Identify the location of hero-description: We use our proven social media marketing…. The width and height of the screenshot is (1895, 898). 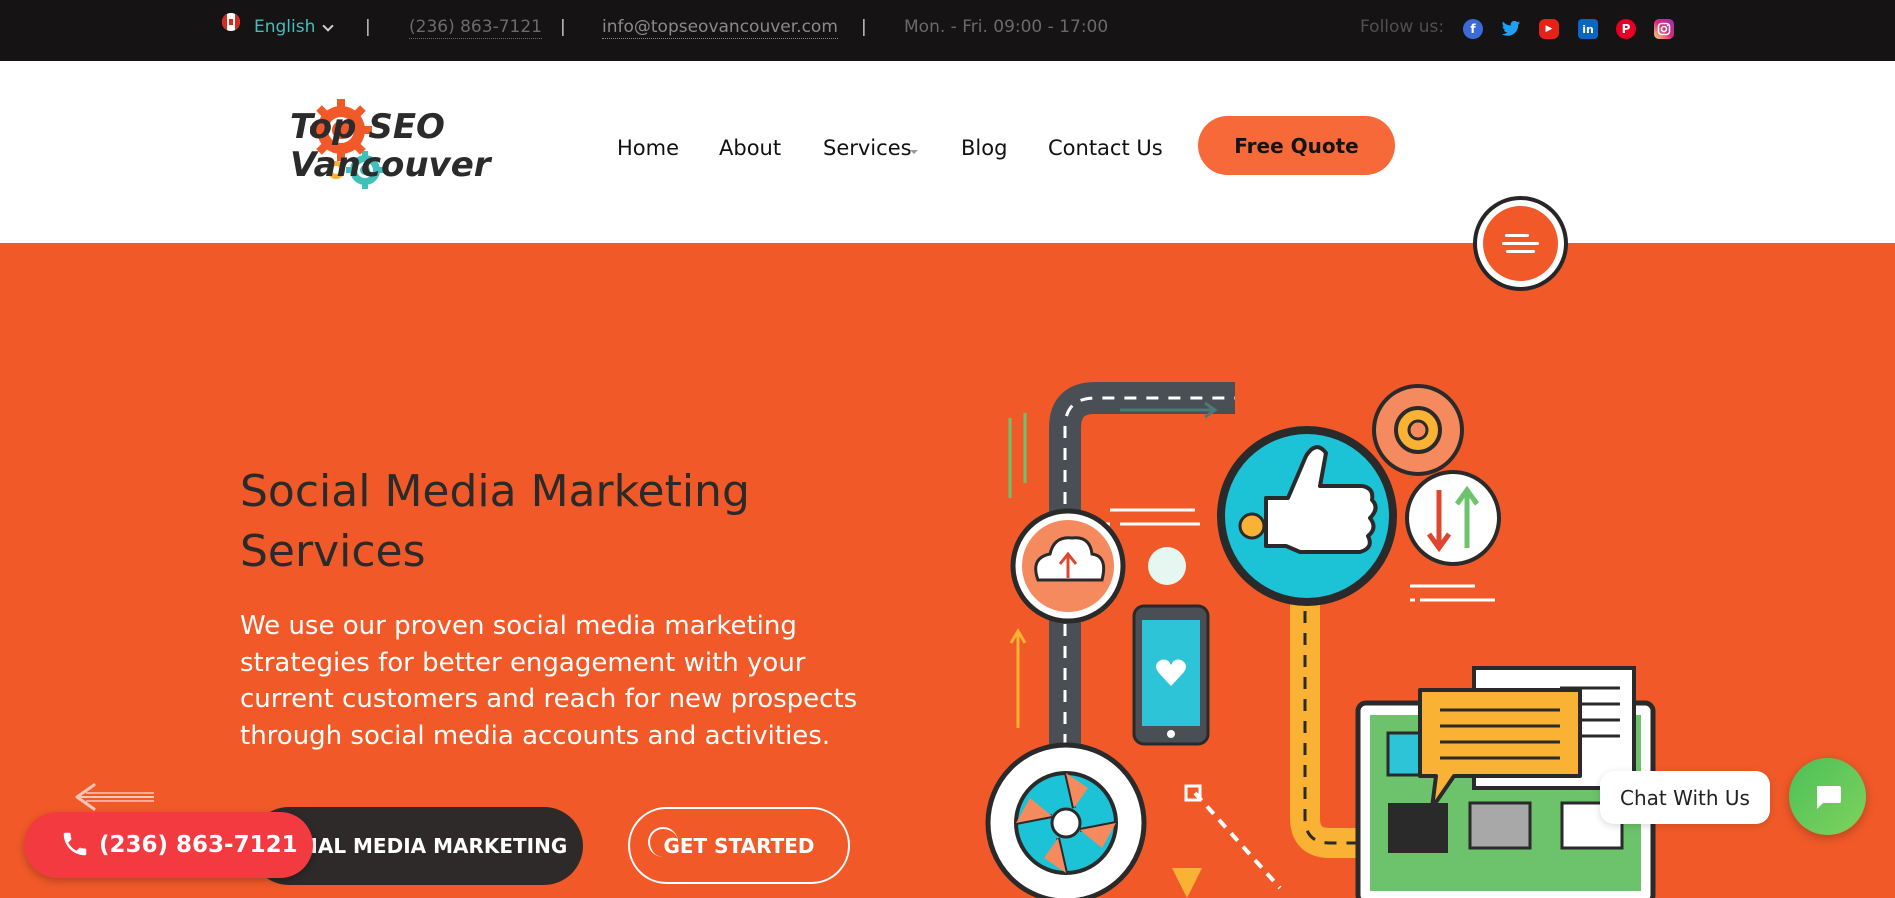
(549, 681).